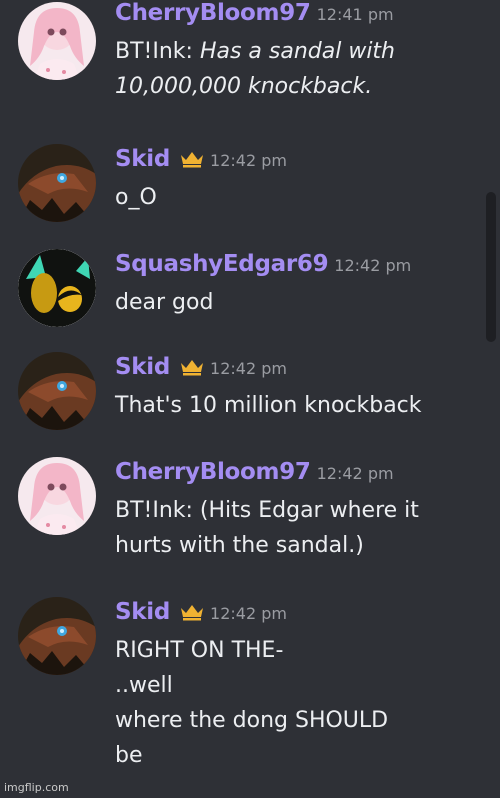 The width and height of the screenshot is (500, 798). I want to click on message-line: ..well, so click(251, 685).